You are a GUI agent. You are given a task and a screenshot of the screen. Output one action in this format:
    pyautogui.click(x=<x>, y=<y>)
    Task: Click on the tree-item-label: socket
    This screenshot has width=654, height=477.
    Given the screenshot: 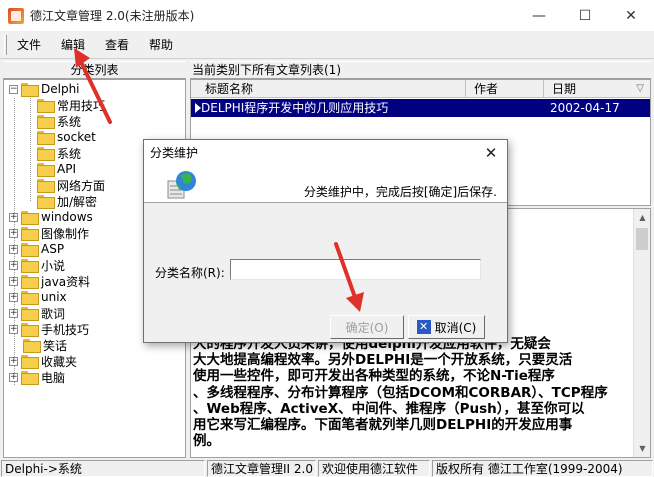 What is the action you would take?
    pyautogui.click(x=76, y=137)
    